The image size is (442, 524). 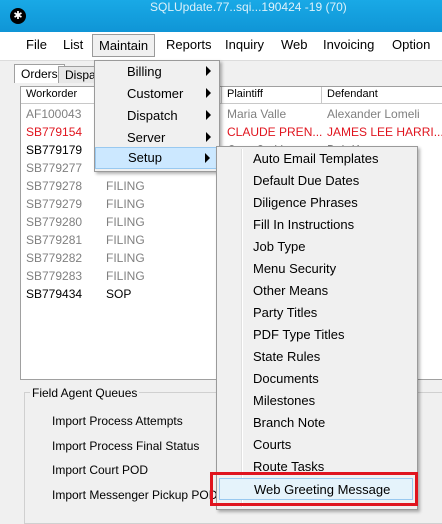 I want to click on cell-workorder: SB779278, so click(x=54, y=186).